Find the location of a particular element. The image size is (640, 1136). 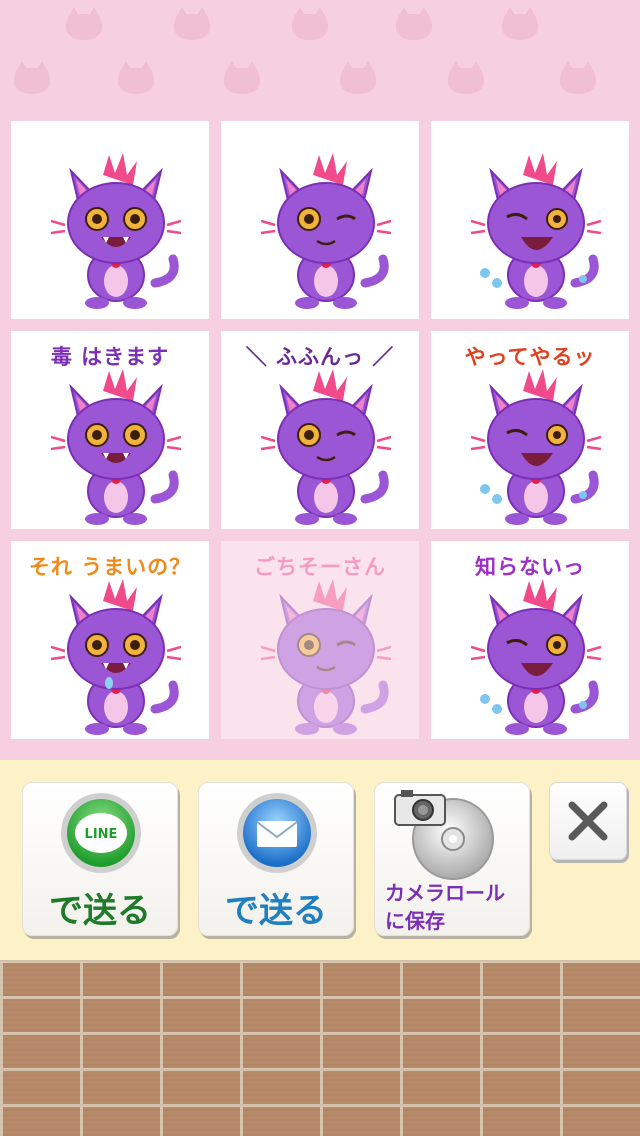

save-to-camera-roll-button: カメラロール に保存 is located at coordinates (452, 859).